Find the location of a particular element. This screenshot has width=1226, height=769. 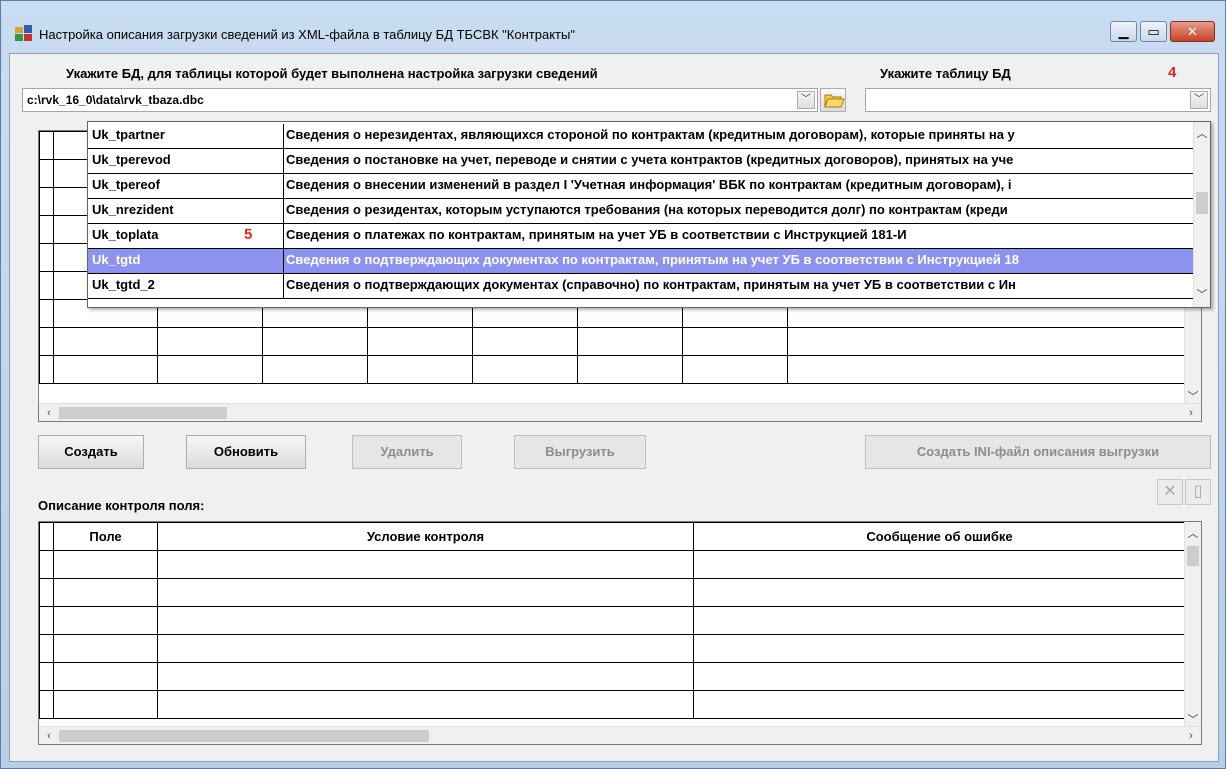

browse-folder-button is located at coordinates (833, 100).